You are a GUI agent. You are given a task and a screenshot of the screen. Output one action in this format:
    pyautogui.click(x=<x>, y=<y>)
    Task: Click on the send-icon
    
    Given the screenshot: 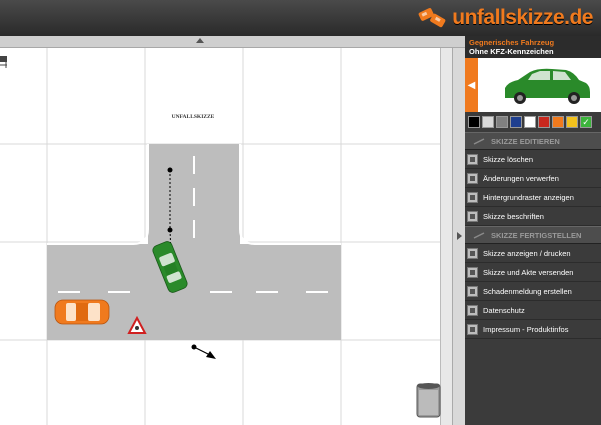 What is the action you would take?
    pyautogui.click(x=472, y=272)
    